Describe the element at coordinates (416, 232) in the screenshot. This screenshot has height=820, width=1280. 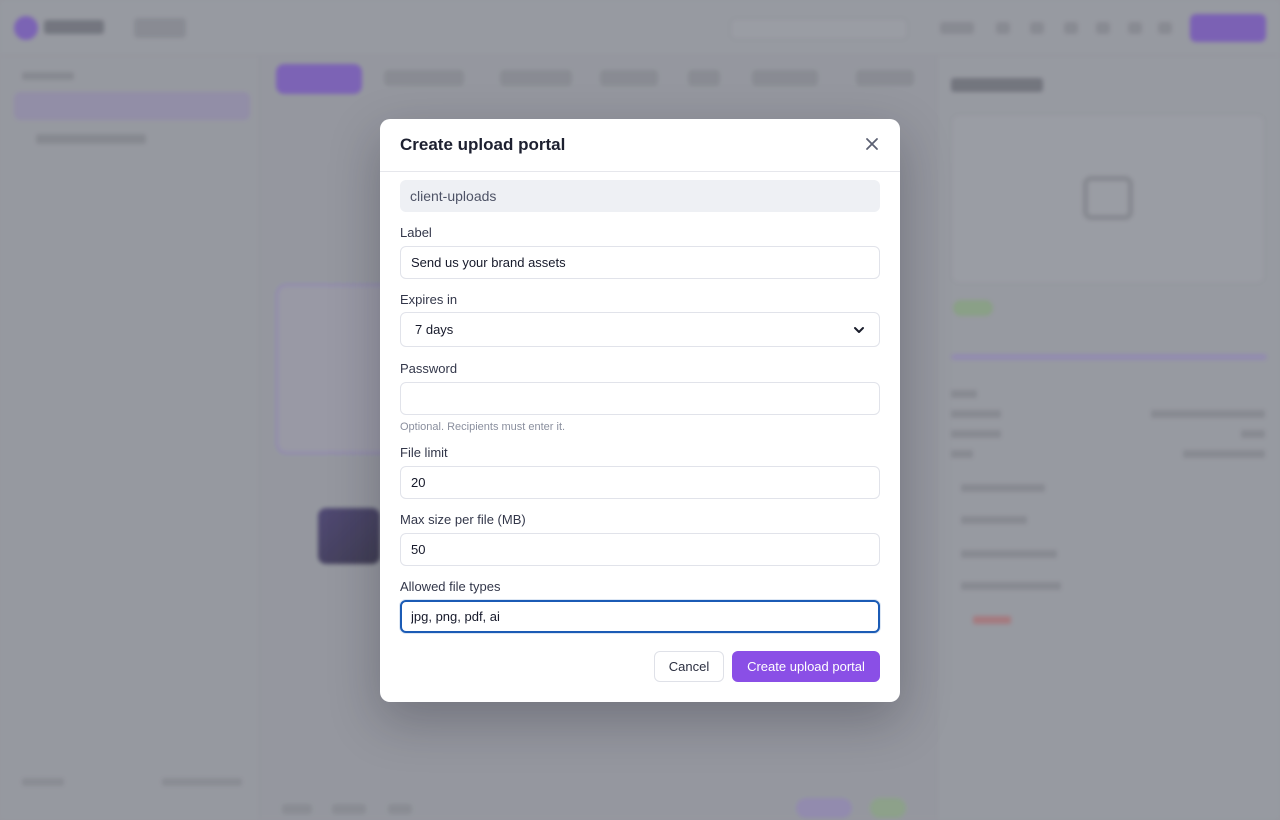
I see `label-field-label: Label` at that location.